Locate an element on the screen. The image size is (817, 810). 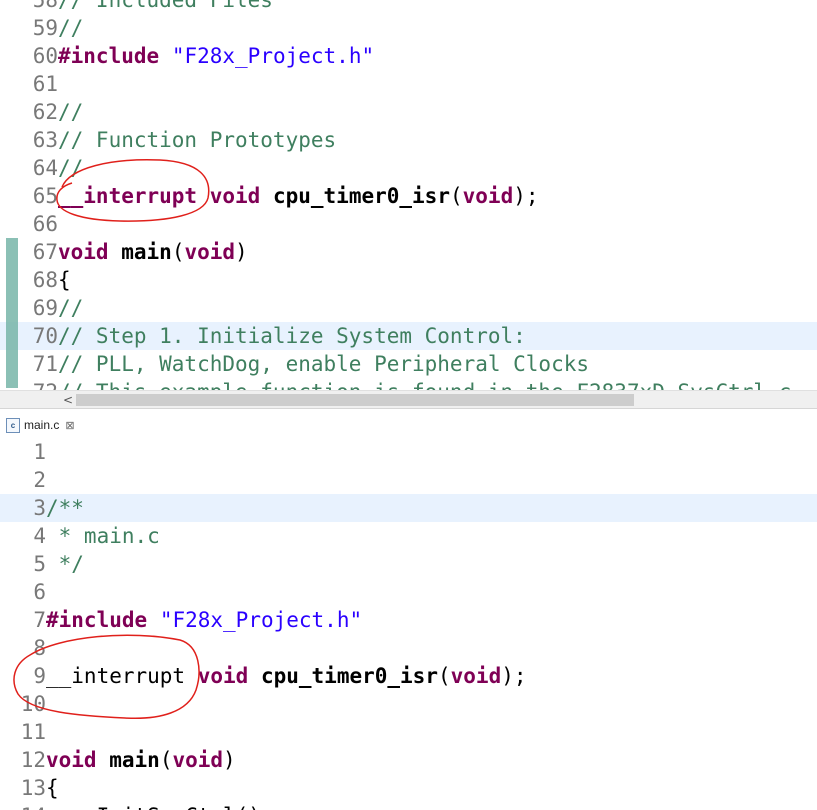
line-number: 3 is located at coordinates (39, 508).